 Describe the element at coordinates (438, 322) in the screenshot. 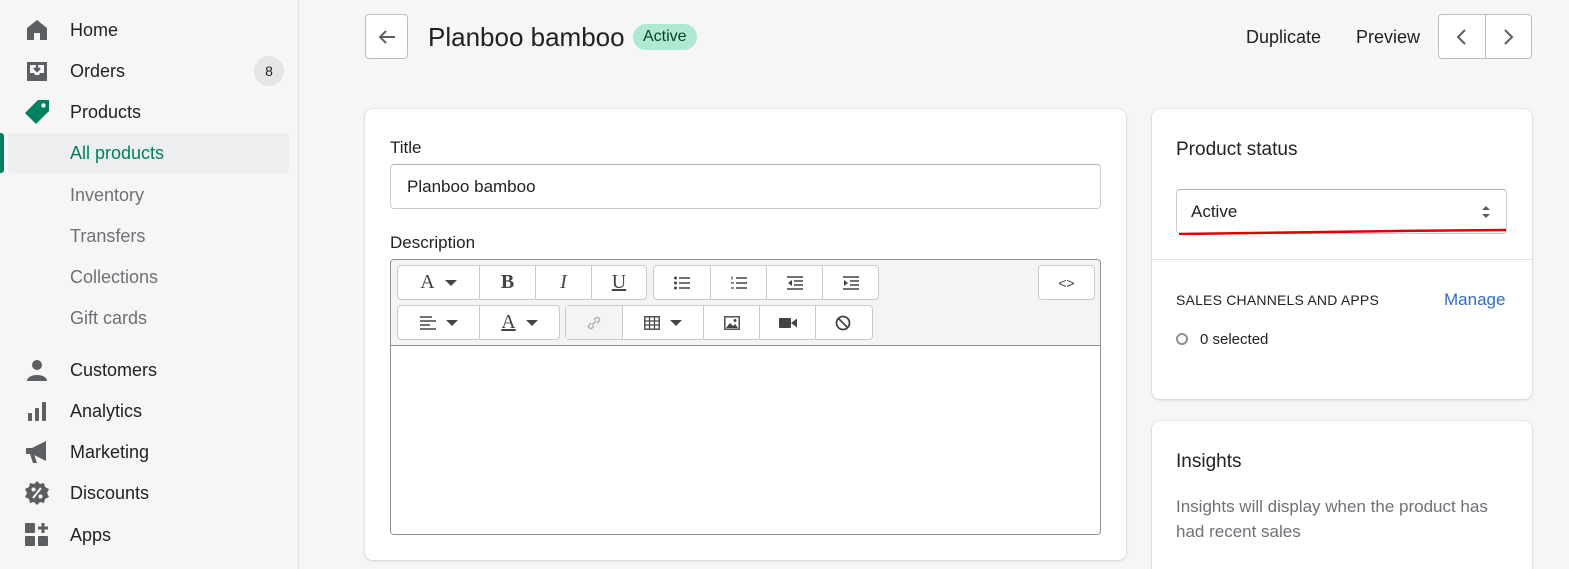

I see `text-align-dropdown` at that location.